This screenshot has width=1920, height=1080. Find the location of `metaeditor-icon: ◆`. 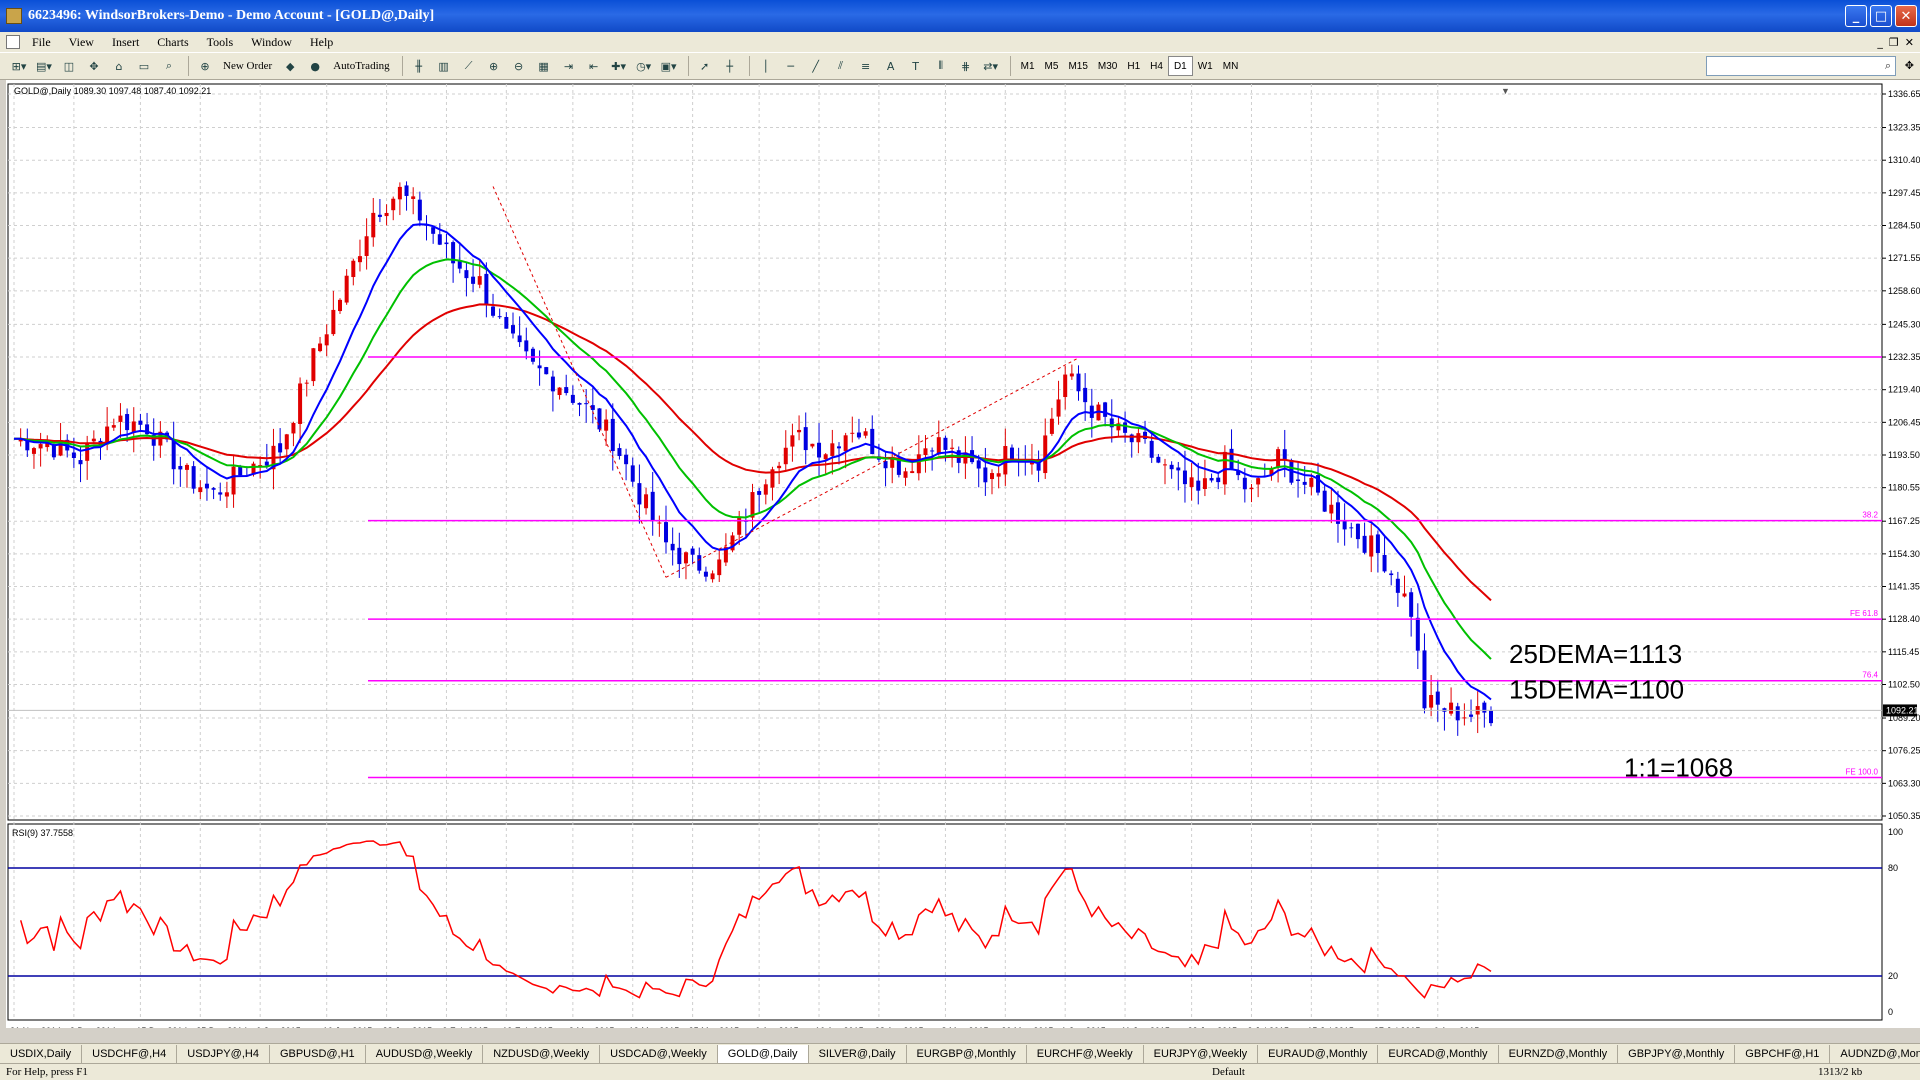

metaeditor-icon: ◆ is located at coordinates (290, 66).